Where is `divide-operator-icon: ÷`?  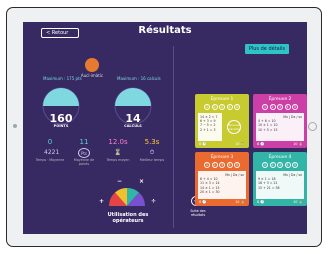
divide-operator-icon: ÷ is located at coordinates (154, 201).